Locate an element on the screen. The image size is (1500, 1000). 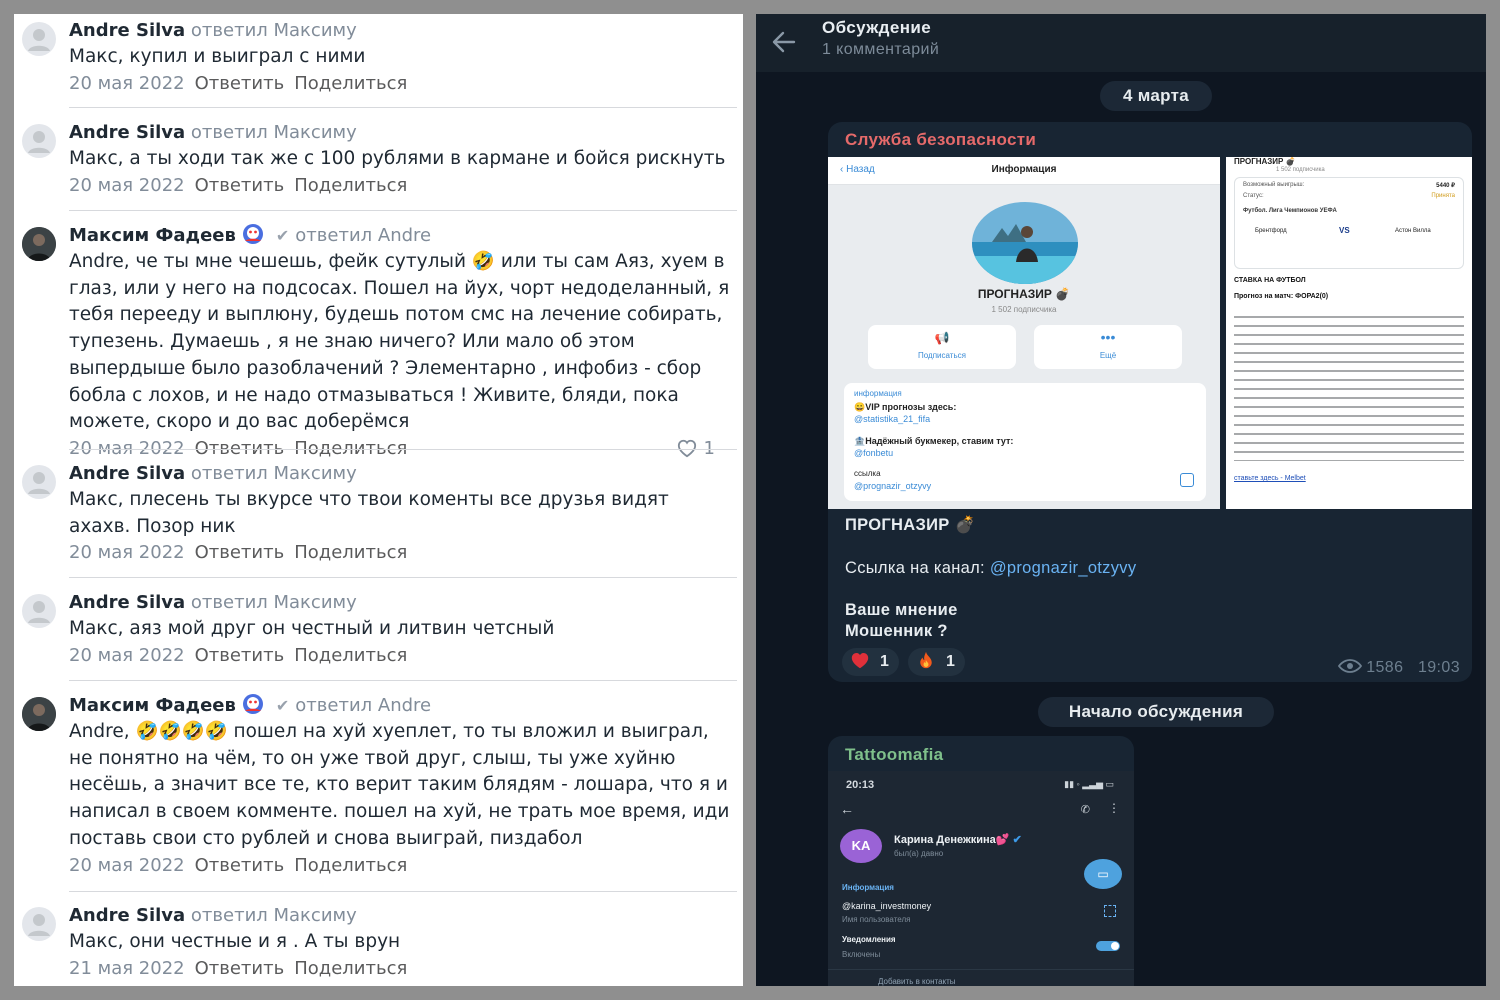
post-question-line-2: Мошенник ? is located at coordinates (896, 631).